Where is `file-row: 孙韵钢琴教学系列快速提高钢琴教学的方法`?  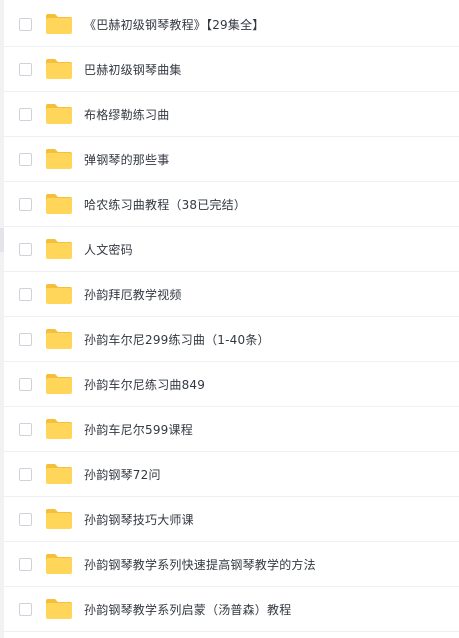 file-row: 孙韵钢琴教学系列快速提高钢琴教学的方法 is located at coordinates (231, 564).